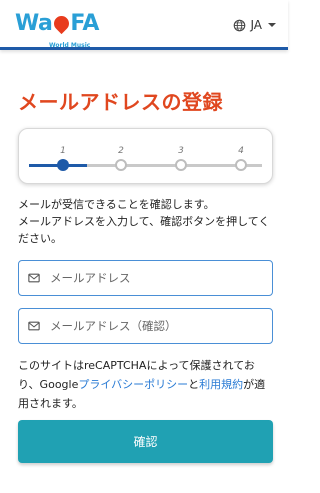  I want to click on confirm-button: 確認, so click(145, 441).